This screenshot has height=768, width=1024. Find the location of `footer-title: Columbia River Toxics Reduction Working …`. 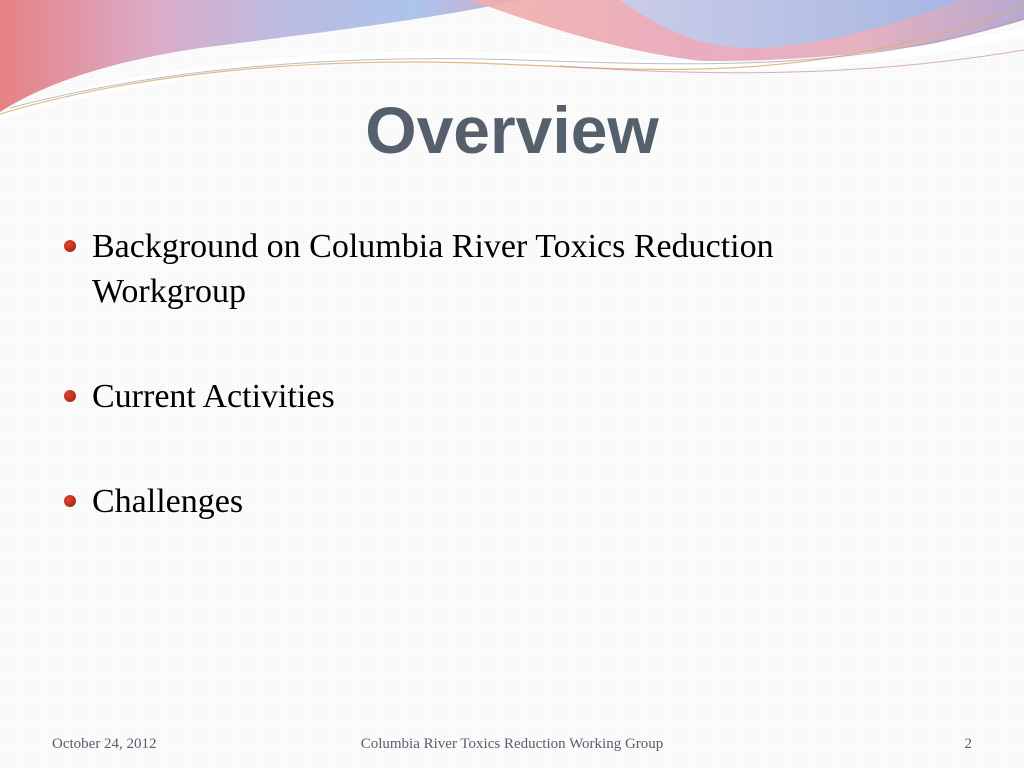

footer-title: Columbia River Toxics Reduction Working … is located at coordinates (512, 744).